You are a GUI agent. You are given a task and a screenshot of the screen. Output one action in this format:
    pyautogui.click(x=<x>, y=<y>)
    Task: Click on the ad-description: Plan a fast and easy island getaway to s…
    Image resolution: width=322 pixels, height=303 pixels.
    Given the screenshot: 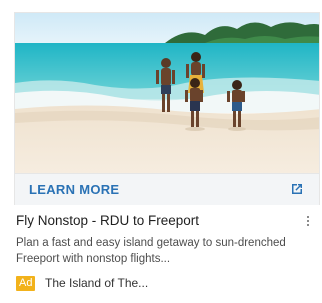 What is the action you would take?
    pyautogui.click(x=151, y=251)
    